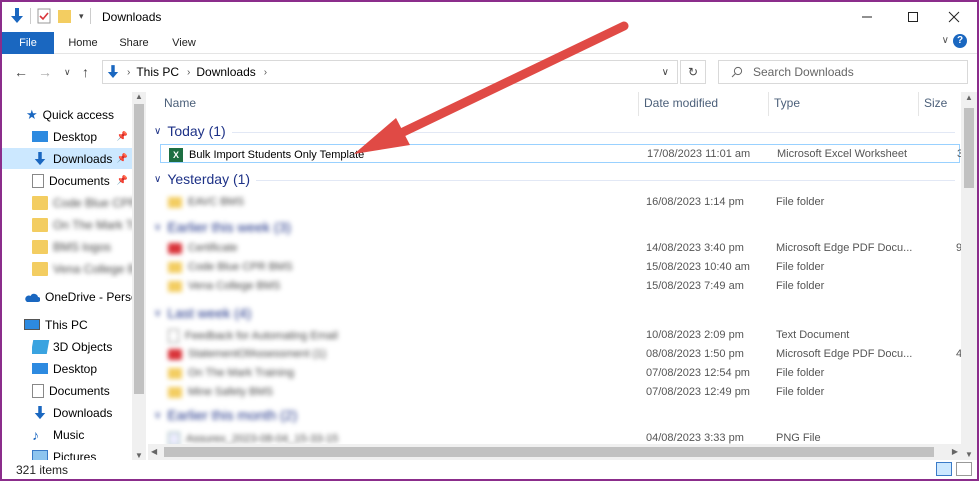  Describe the element at coordinates (665, 72) in the screenshot. I see `address-dropdown-icon: ∨` at that location.